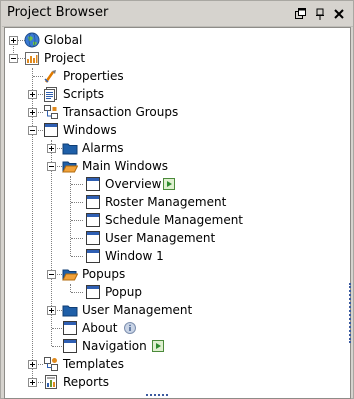 This screenshot has width=354, height=399. What do you see at coordinates (65, 58) in the screenshot?
I see `tree-item-label: Project` at bounding box center [65, 58].